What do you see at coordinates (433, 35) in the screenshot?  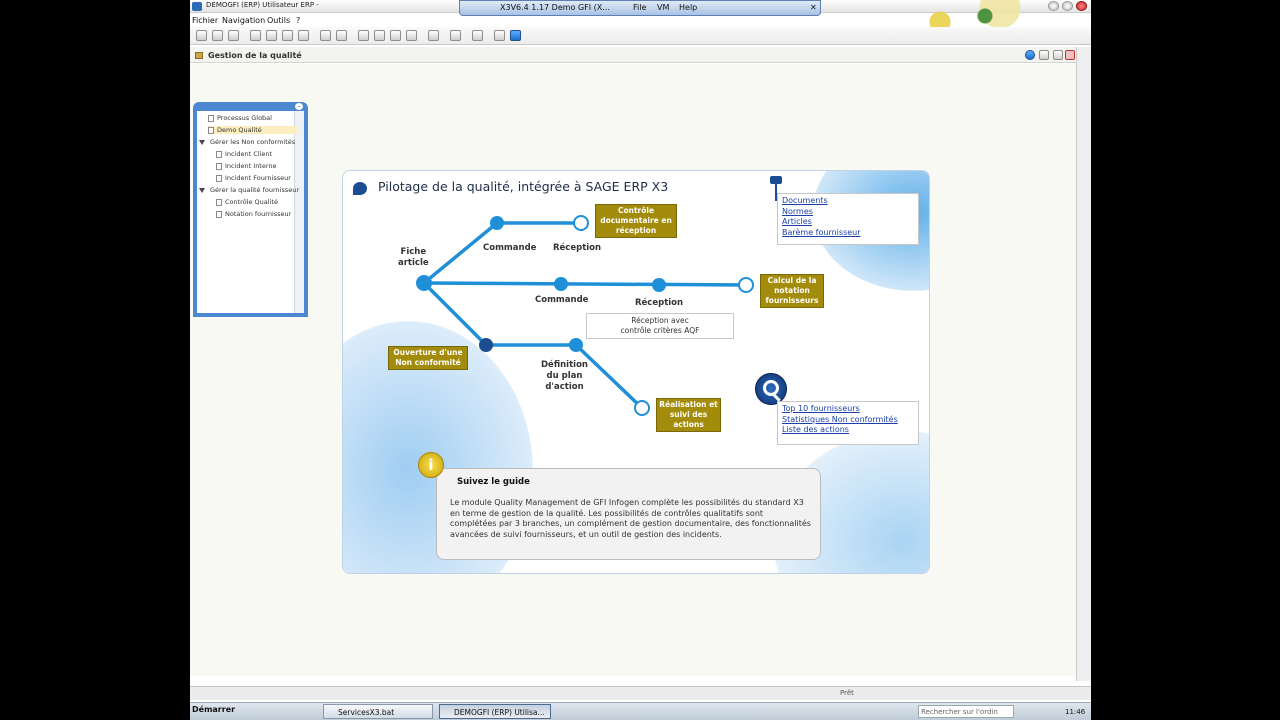 I see `list-icon` at bounding box center [433, 35].